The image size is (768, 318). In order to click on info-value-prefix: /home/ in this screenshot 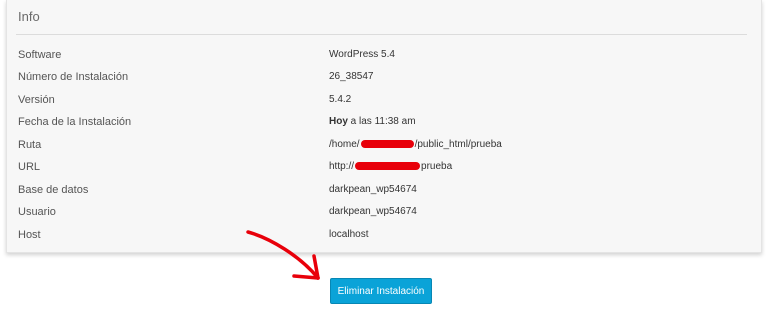, I will do `click(344, 144)`.